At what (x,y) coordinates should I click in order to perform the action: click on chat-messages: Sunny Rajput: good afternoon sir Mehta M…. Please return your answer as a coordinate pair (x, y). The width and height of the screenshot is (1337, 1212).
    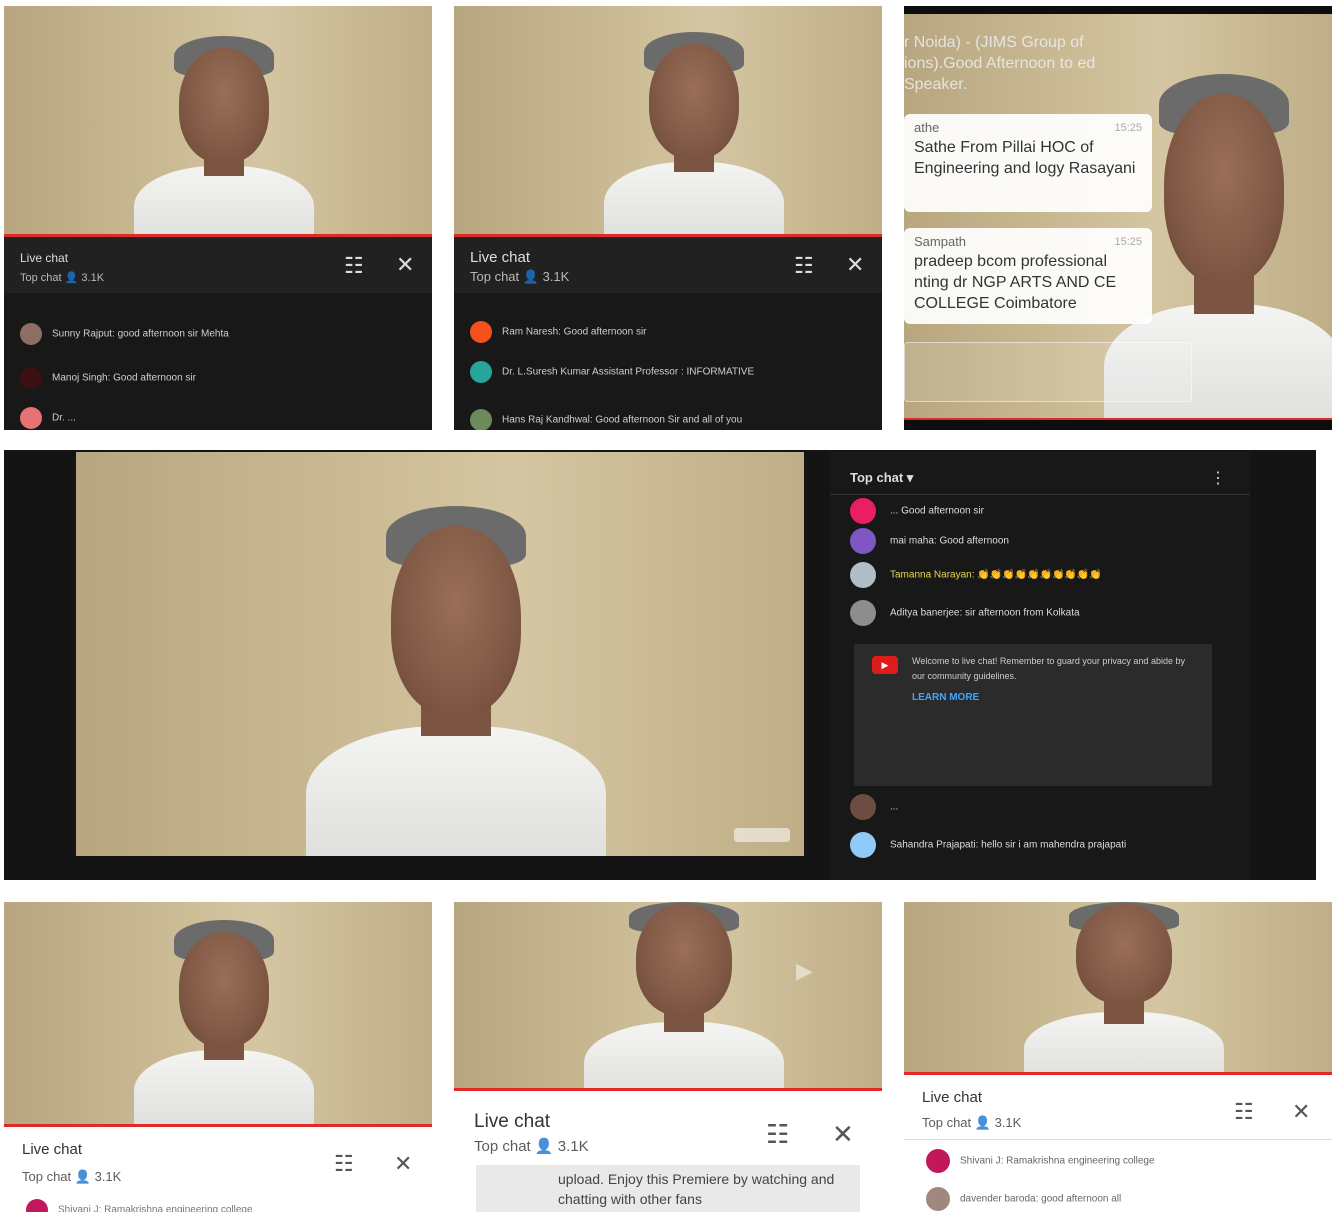
    Looking at the image, I should click on (218, 361).